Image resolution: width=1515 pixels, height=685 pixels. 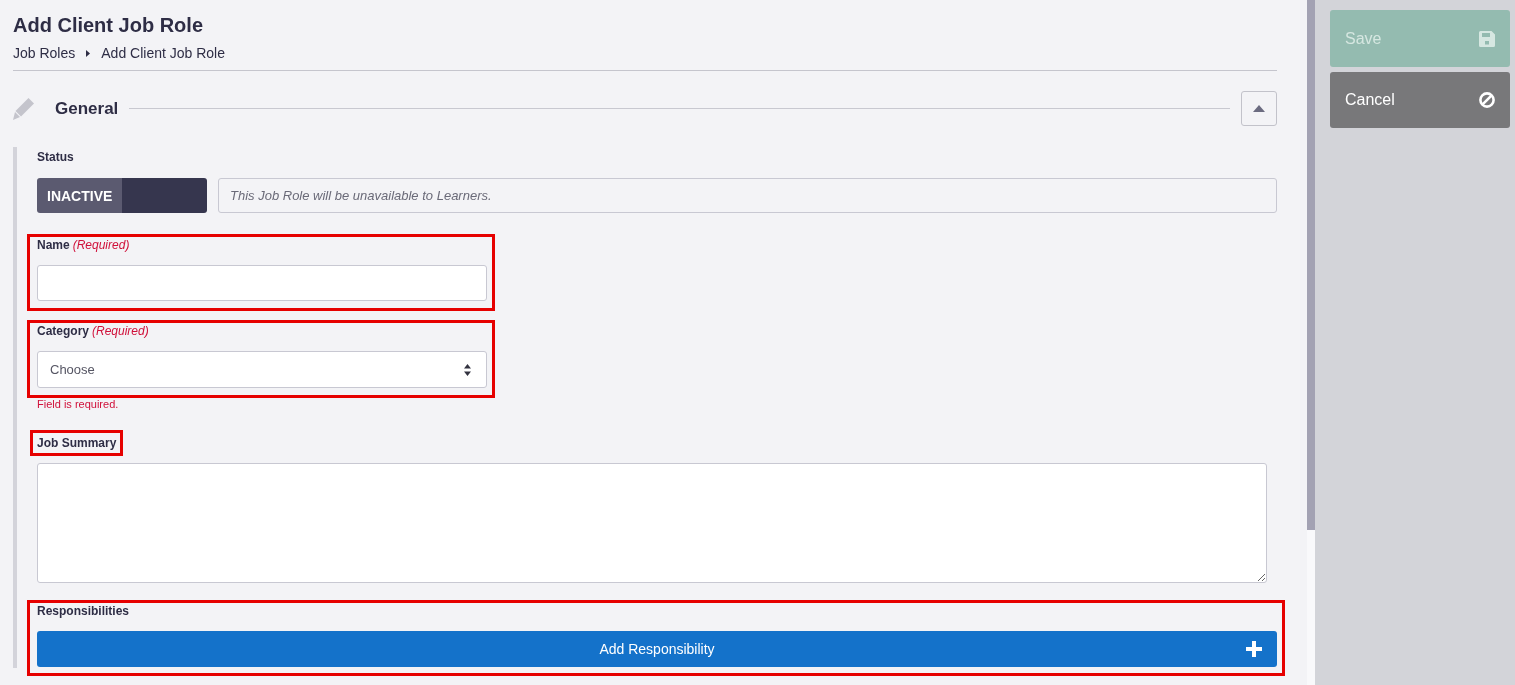 What do you see at coordinates (24, 108) in the screenshot?
I see `pencil-icon` at bounding box center [24, 108].